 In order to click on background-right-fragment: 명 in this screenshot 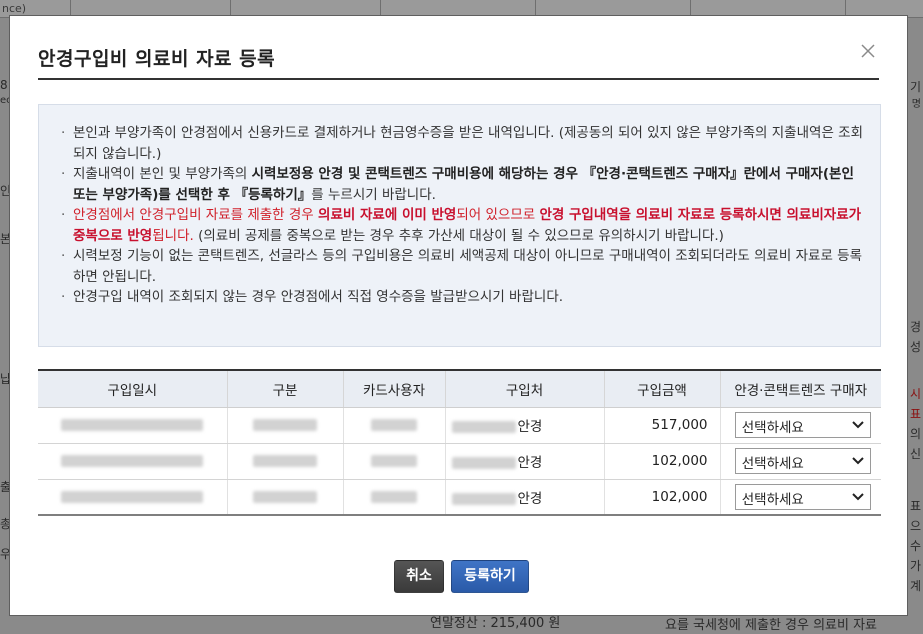, I will do `click(916, 104)`.